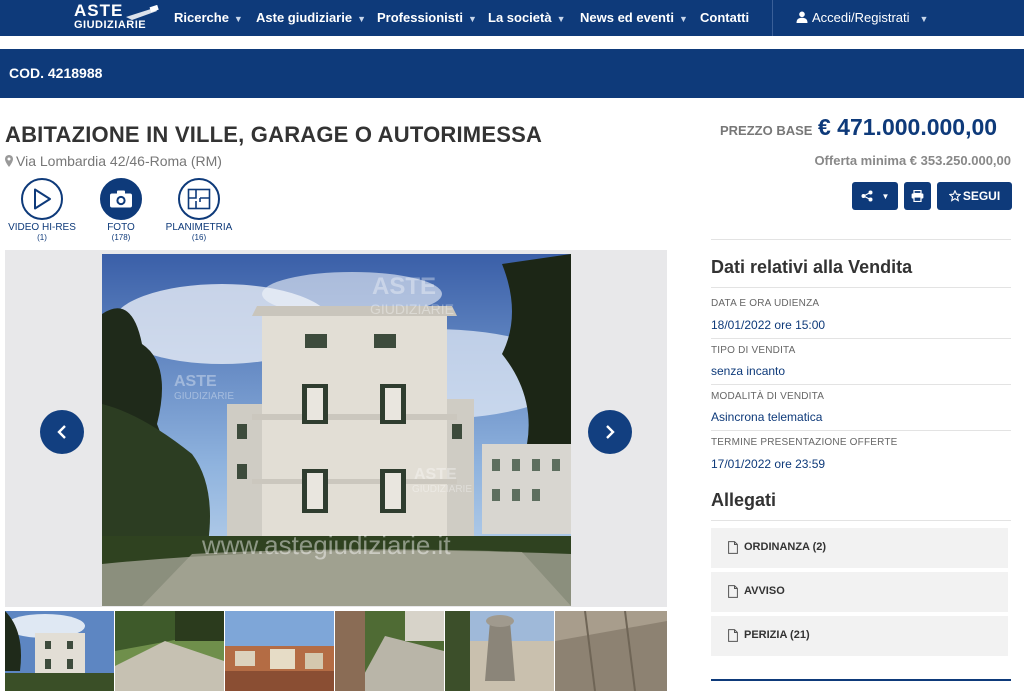  I want to click on site-logo: ASTE GIUDIZIARIE, so click(119, 18).